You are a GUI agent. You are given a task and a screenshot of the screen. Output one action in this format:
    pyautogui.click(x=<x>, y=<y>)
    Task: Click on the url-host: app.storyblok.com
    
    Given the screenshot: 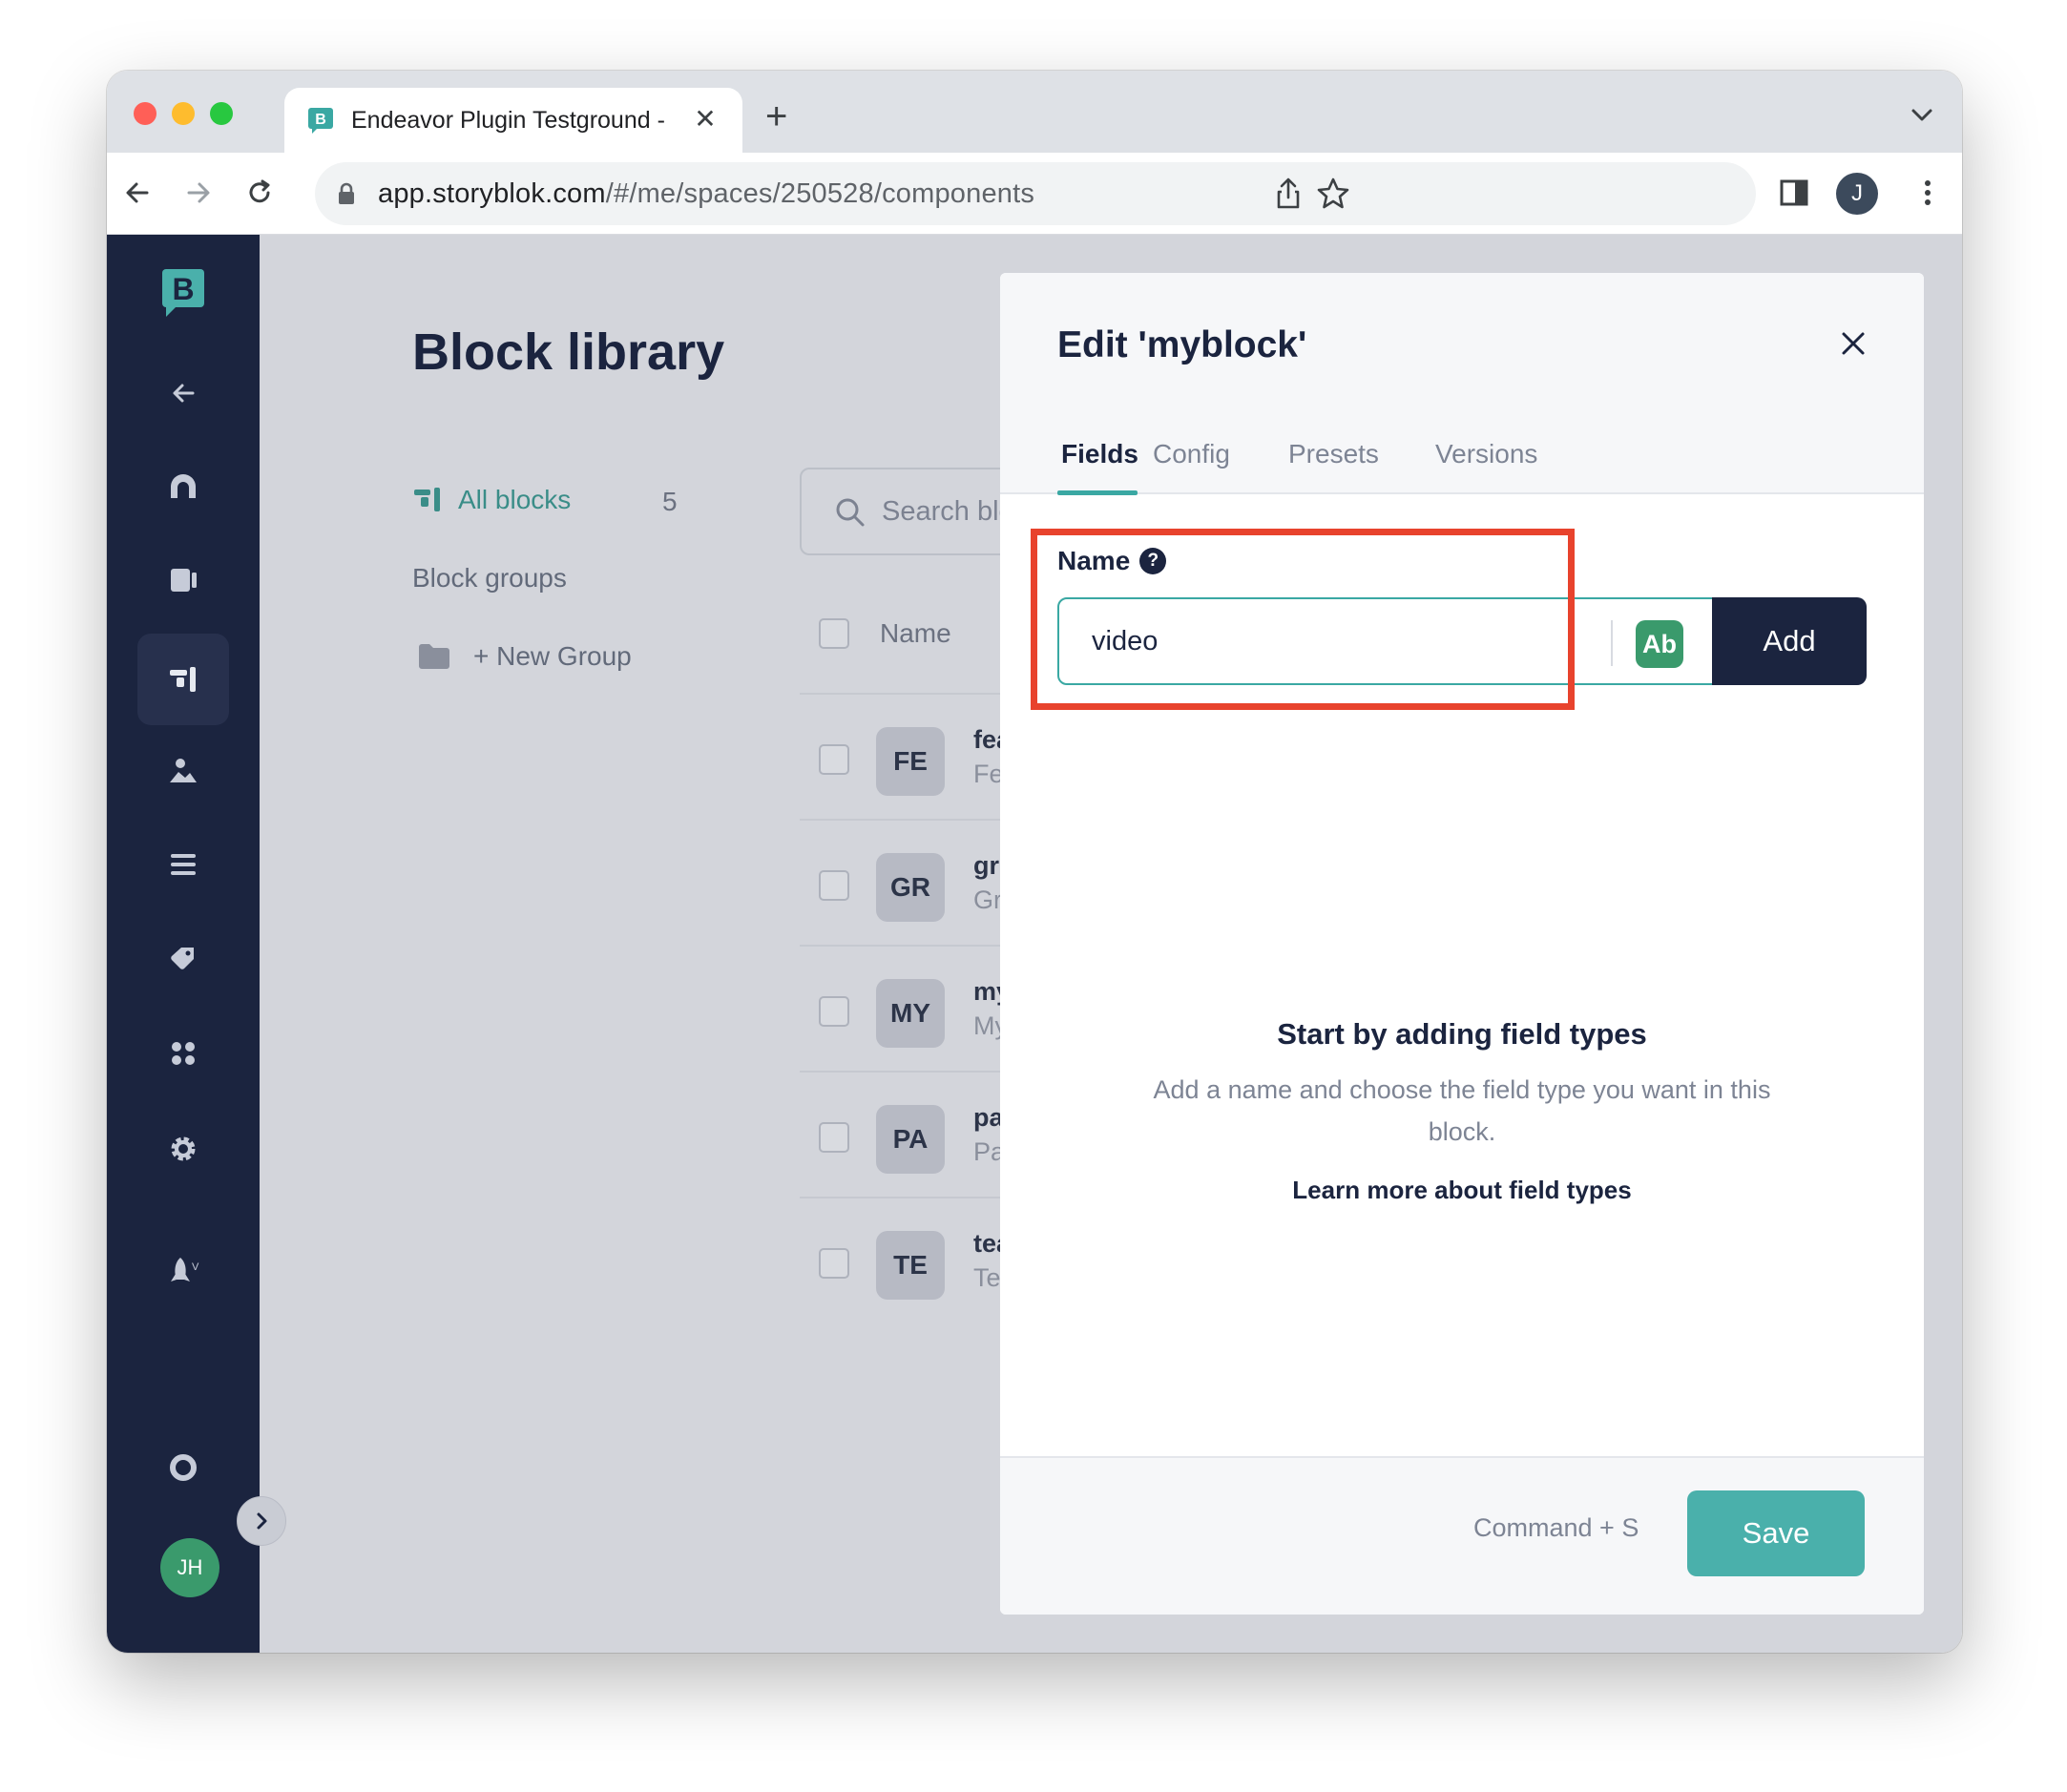 What is the action you would take?
    pyautogui.click(x=492, y=193)
    